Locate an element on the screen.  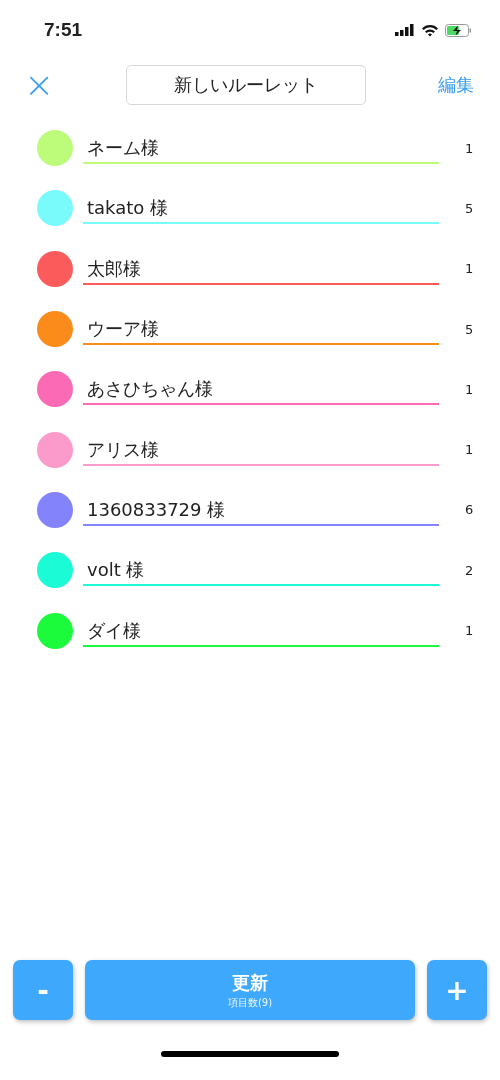
name-field: volt 様 is located at coordinates (261, 572).